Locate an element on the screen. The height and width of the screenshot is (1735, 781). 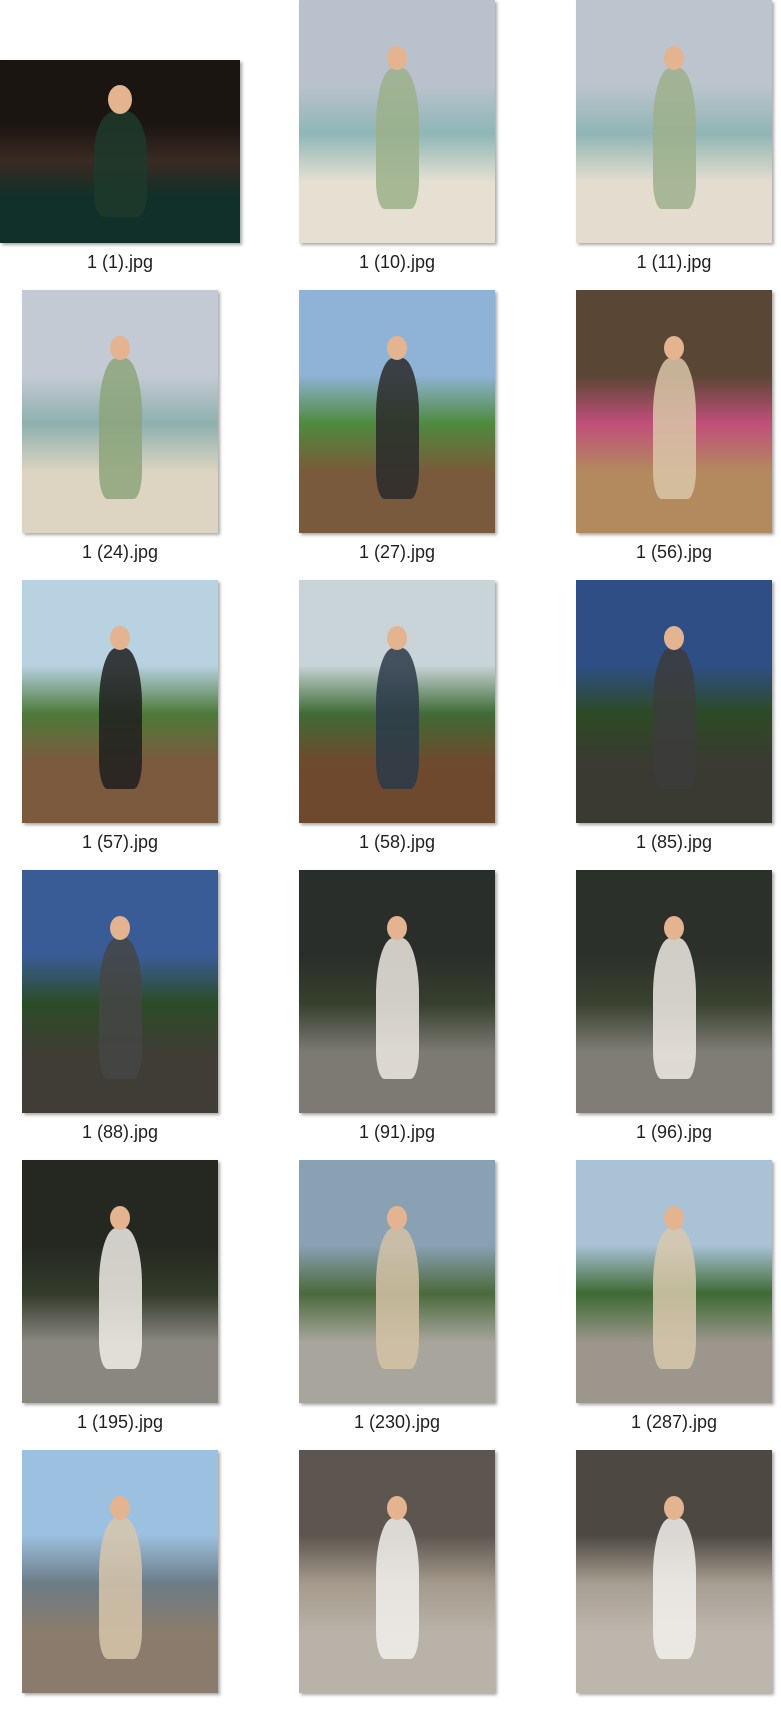
file-tile: 1 (287).jpg is located at coordinates (662, 1302).